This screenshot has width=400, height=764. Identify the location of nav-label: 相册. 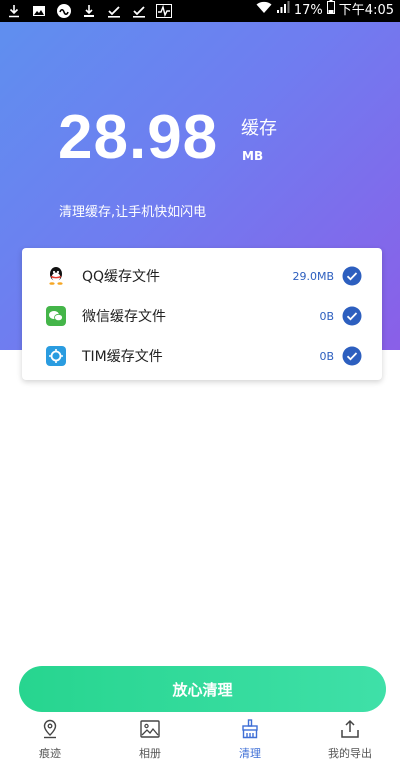
(150, 753).